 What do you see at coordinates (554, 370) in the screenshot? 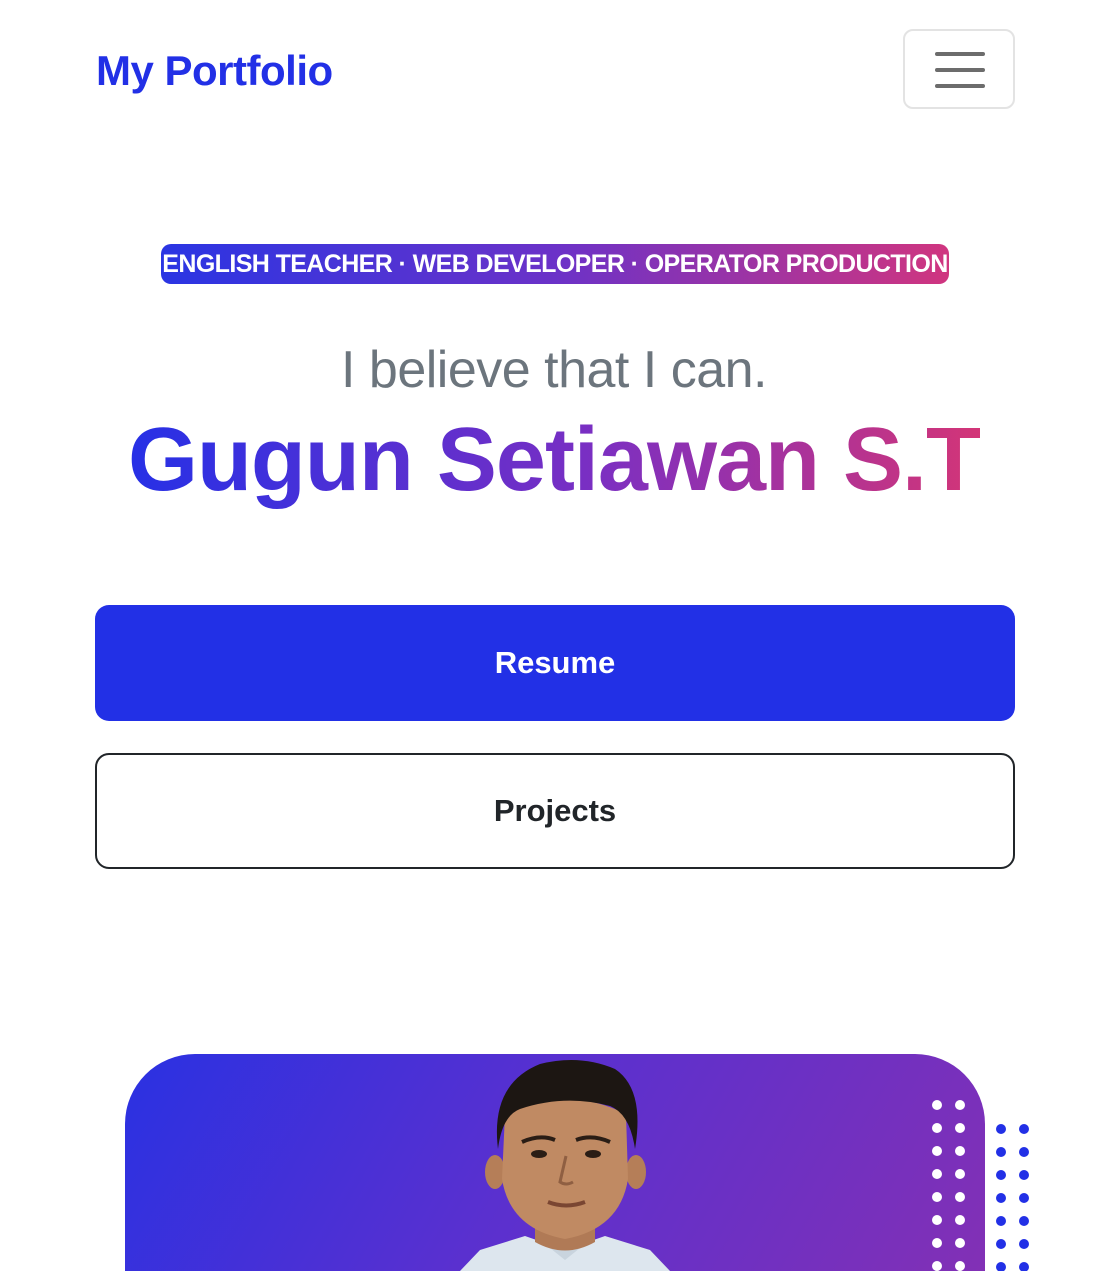
I see `hero-subtitle: I believe that I can.` at bounding box center [554, 370].